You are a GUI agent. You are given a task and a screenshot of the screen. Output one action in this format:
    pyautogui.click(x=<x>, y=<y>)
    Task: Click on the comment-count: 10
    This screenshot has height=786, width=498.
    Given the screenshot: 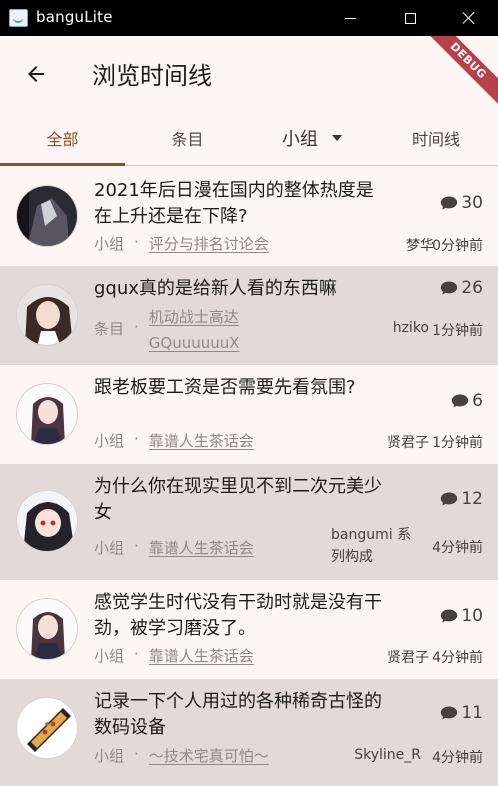 What is the action you would take?
    pyautogui.click(x=461, y=616)
    